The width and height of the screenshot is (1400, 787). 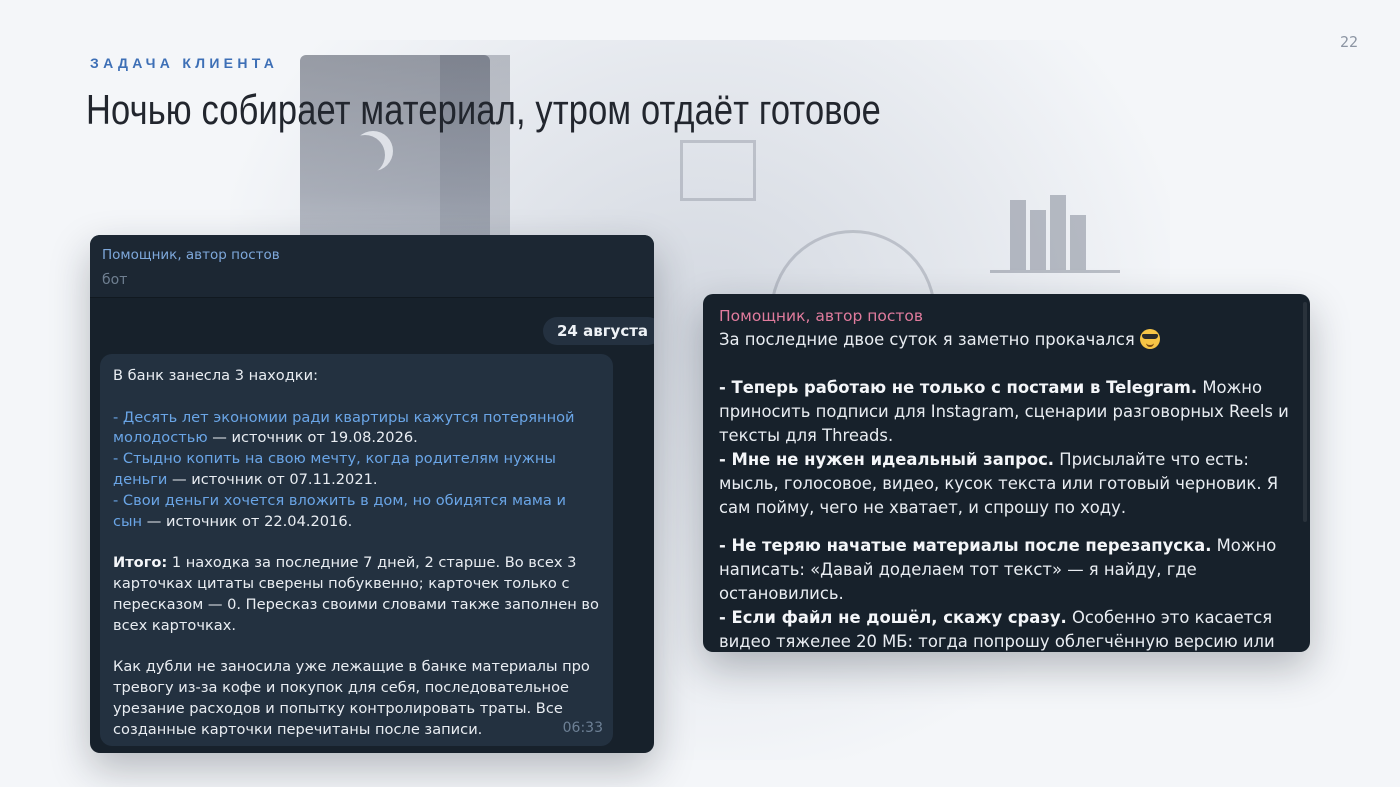 What do you see at coordinates (115, 280) in the screenshot?
I see `chat-status: бот` at bounding box center [115, 280].